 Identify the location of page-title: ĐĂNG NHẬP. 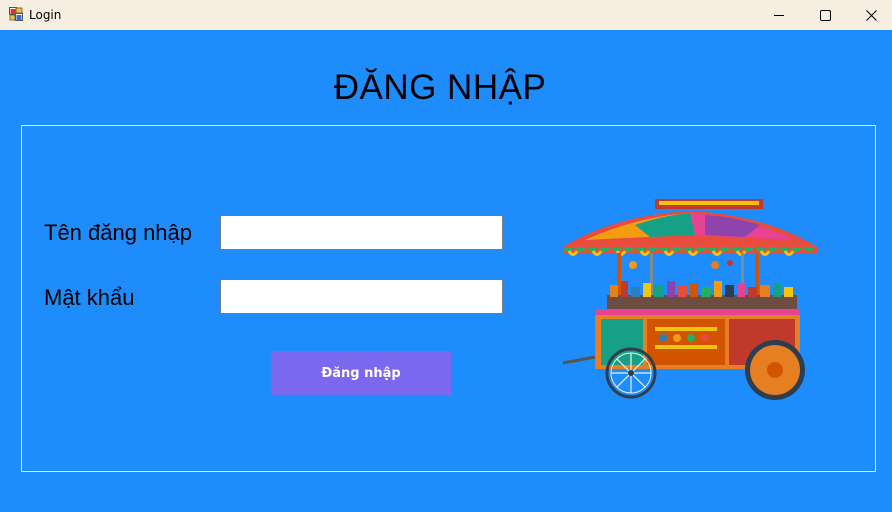
(440, 87).